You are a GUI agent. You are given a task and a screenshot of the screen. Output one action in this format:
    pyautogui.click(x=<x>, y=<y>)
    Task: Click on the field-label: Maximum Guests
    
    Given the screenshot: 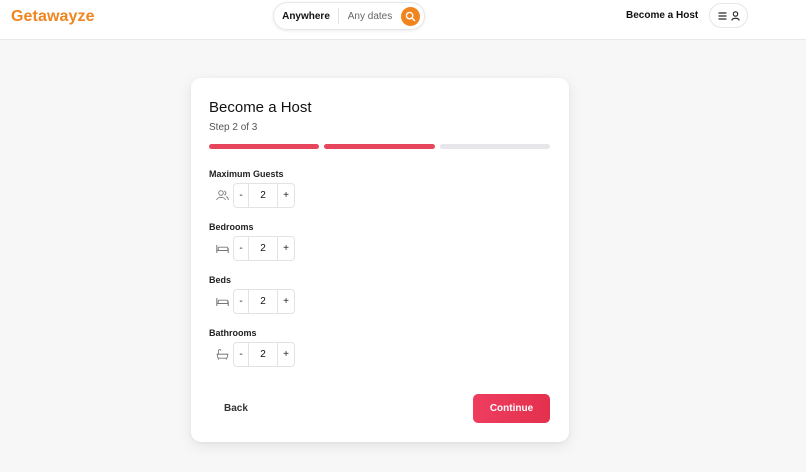 What is the action you would take?
    pyautogui.click(x=246, y=174)
    